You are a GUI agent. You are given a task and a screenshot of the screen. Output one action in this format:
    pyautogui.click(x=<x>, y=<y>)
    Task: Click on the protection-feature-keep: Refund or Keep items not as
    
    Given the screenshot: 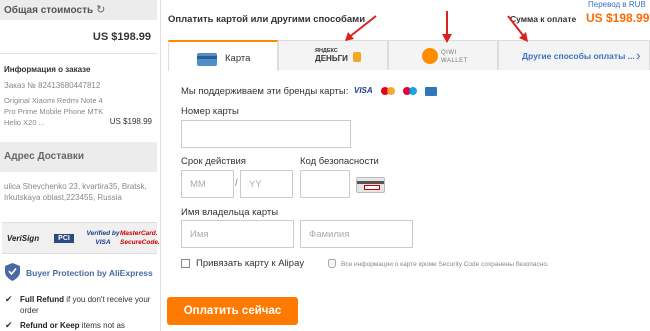 What is the action you would take?
    pyautogui.click(x=90, y=325)
    